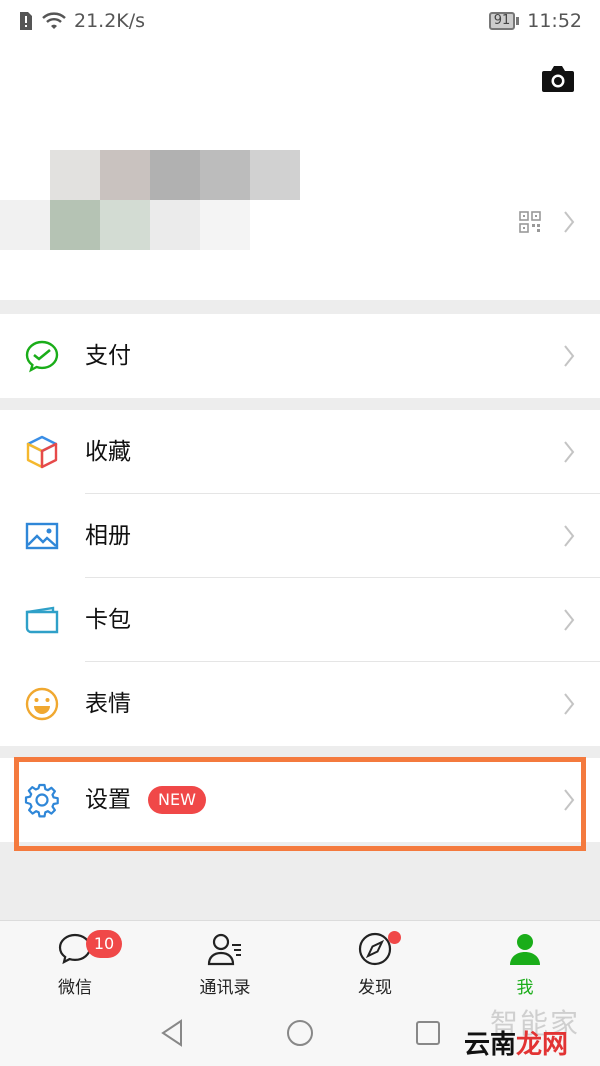 The width and height of the screenshot is (600, 1066). What do you see at coordinates (300, 21) in the screenshot?
I see `status-bar: 21.2K/s 91 11:52` at bounding box center [300, 21].